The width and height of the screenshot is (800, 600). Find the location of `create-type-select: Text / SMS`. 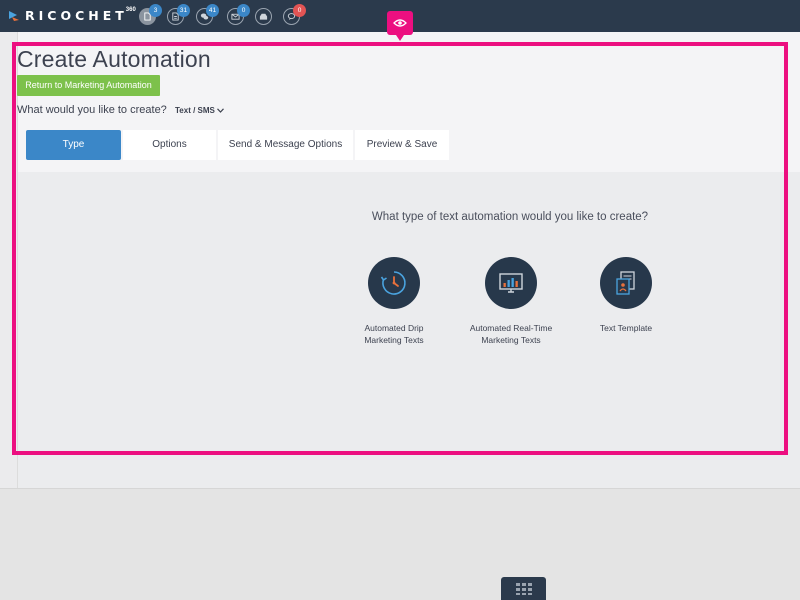

create-type-select: Text / SMS is located at coordinates (199, 110).